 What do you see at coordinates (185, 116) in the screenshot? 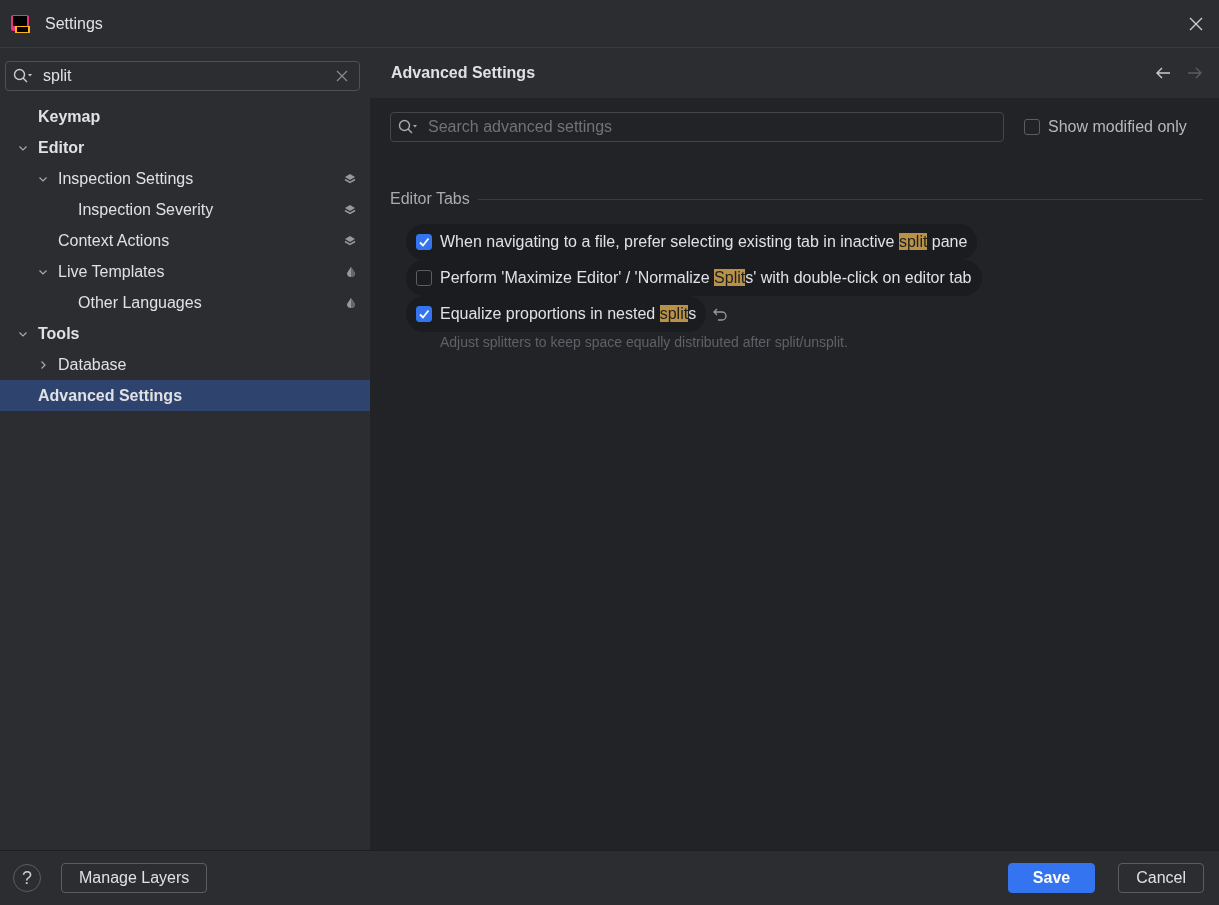
I see `tree-item: Keymap` at bounding box center [185, 116].